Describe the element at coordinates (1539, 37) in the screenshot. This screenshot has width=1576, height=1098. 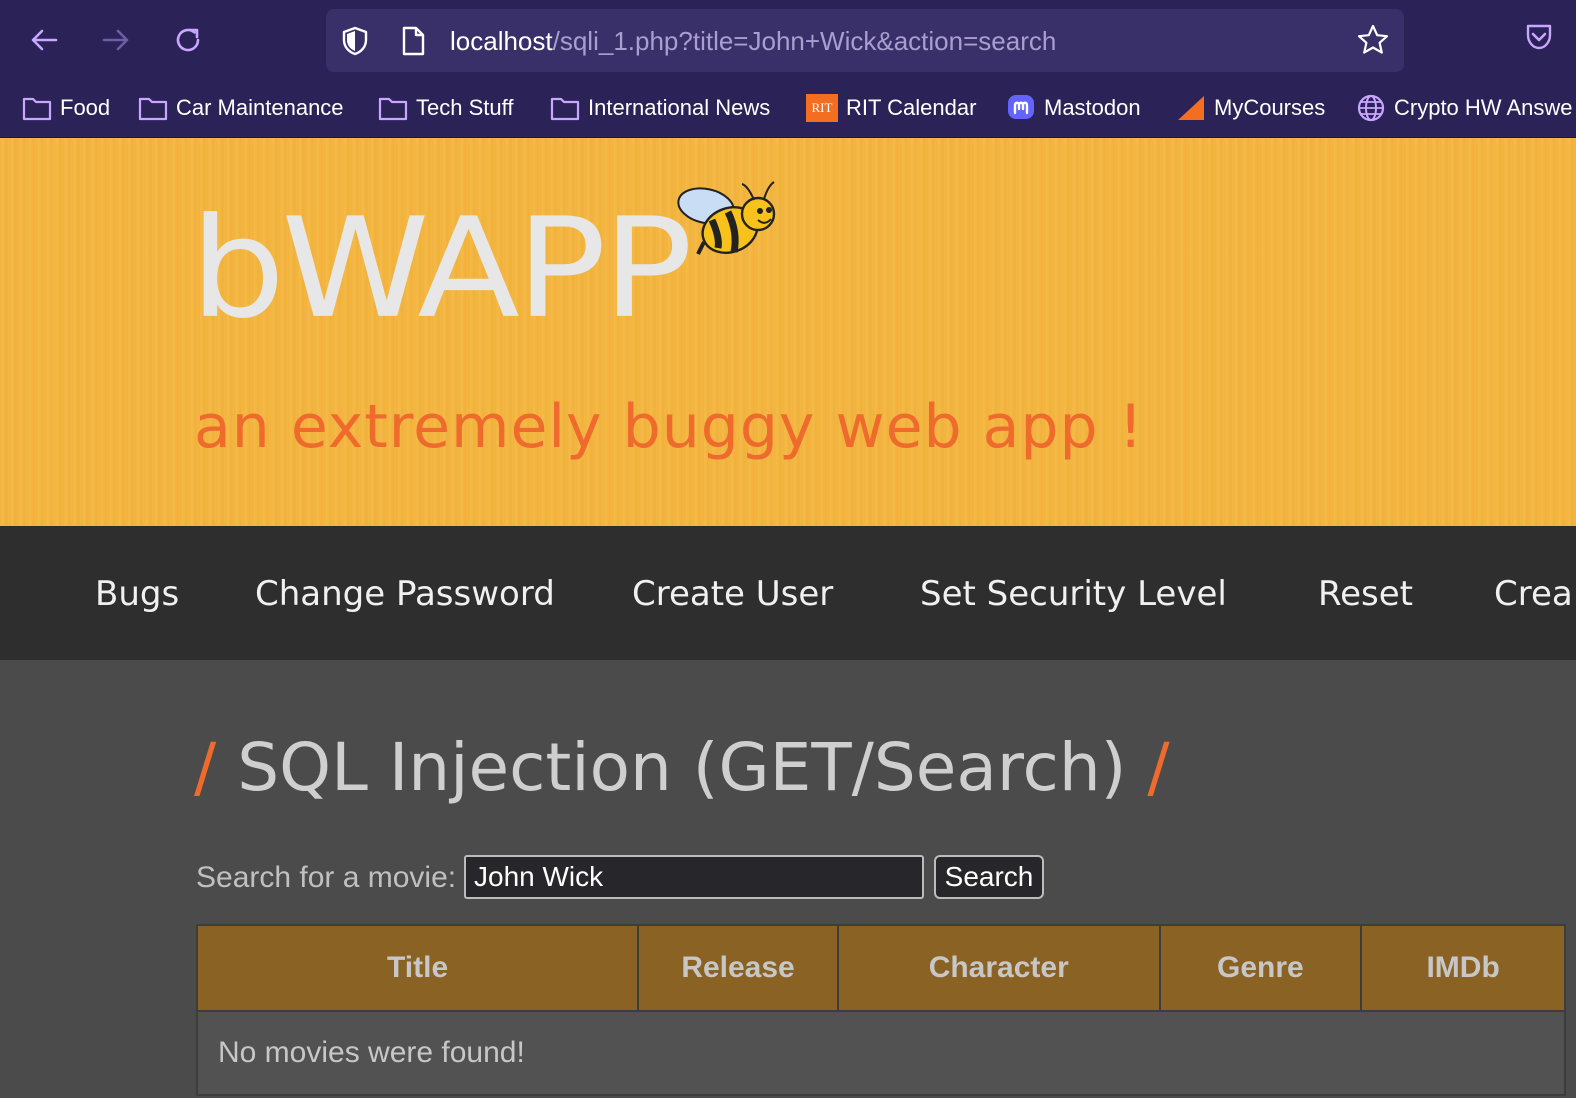
I see `pocket-icon` at that location.